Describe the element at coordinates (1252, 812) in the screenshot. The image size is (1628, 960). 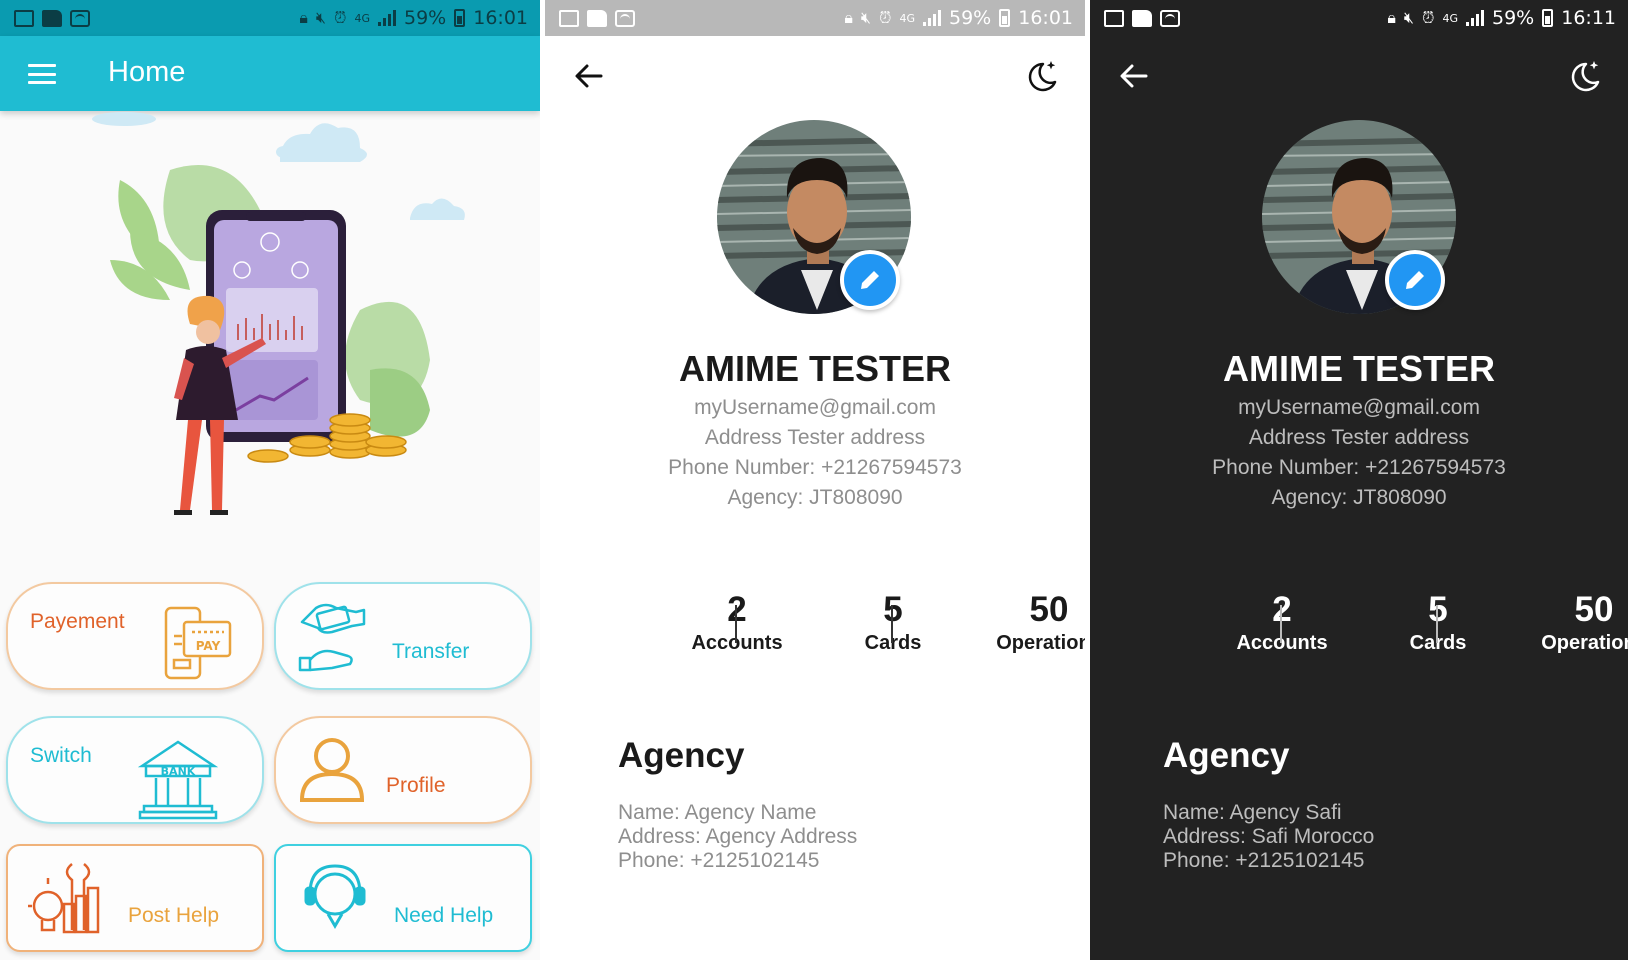
I see `agency-name: Name: Agency Safi` at that location.